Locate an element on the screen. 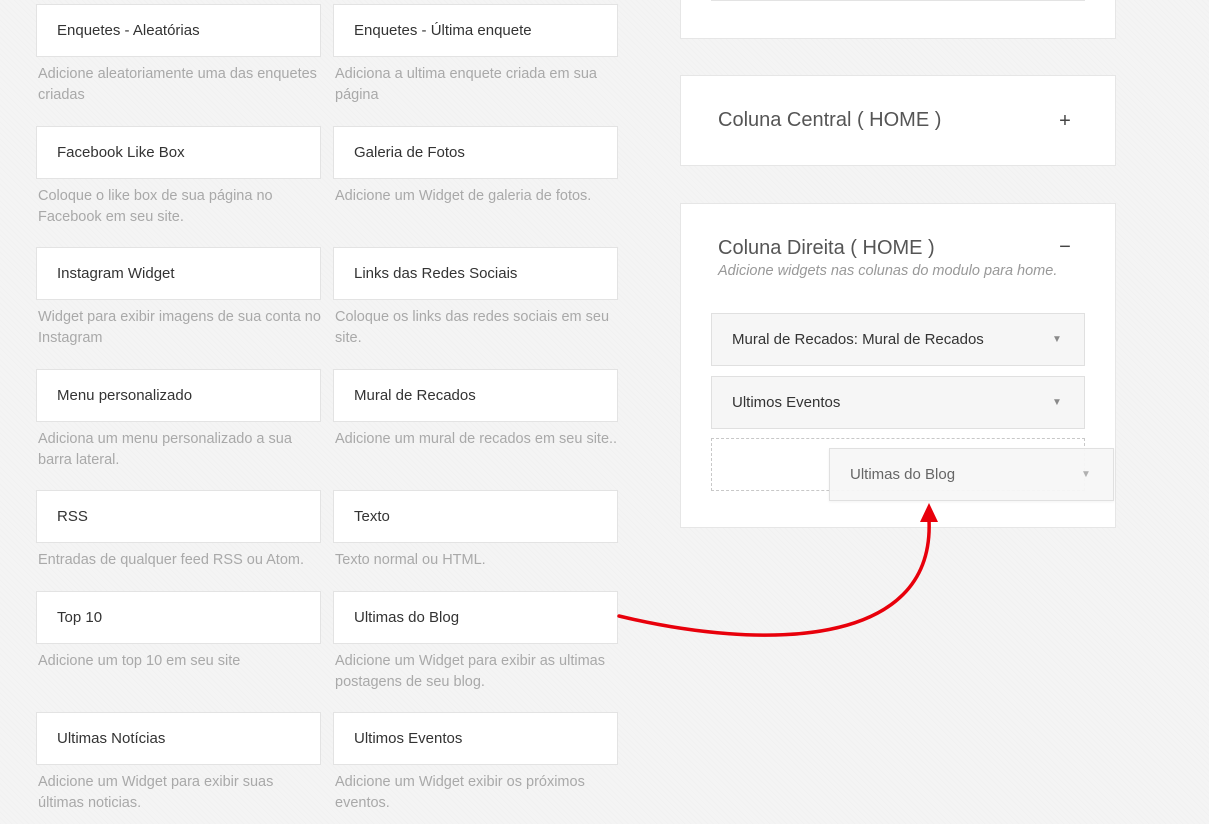 The image size is (1209, 824). collapse-toggle-icon: − is located at coordinates (1065, 247).